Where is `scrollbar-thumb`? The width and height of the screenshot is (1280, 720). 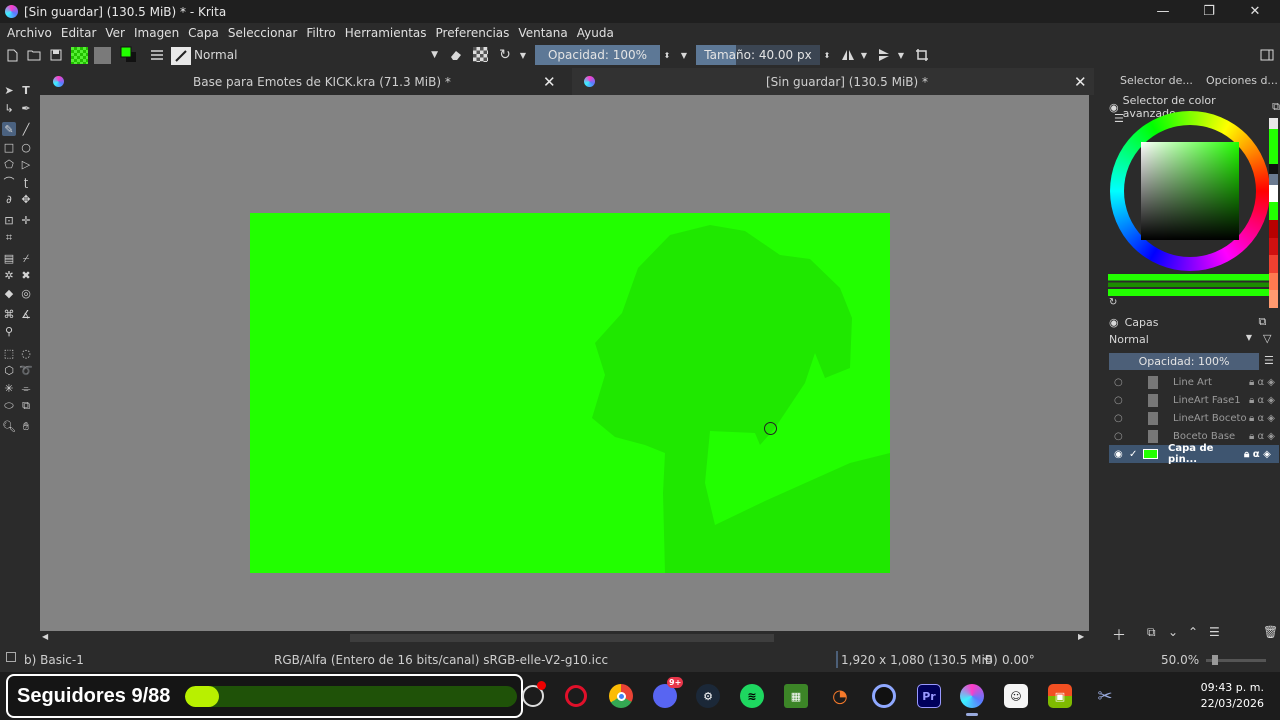 scrollbar-thumb is located at coordinates (562, 638).